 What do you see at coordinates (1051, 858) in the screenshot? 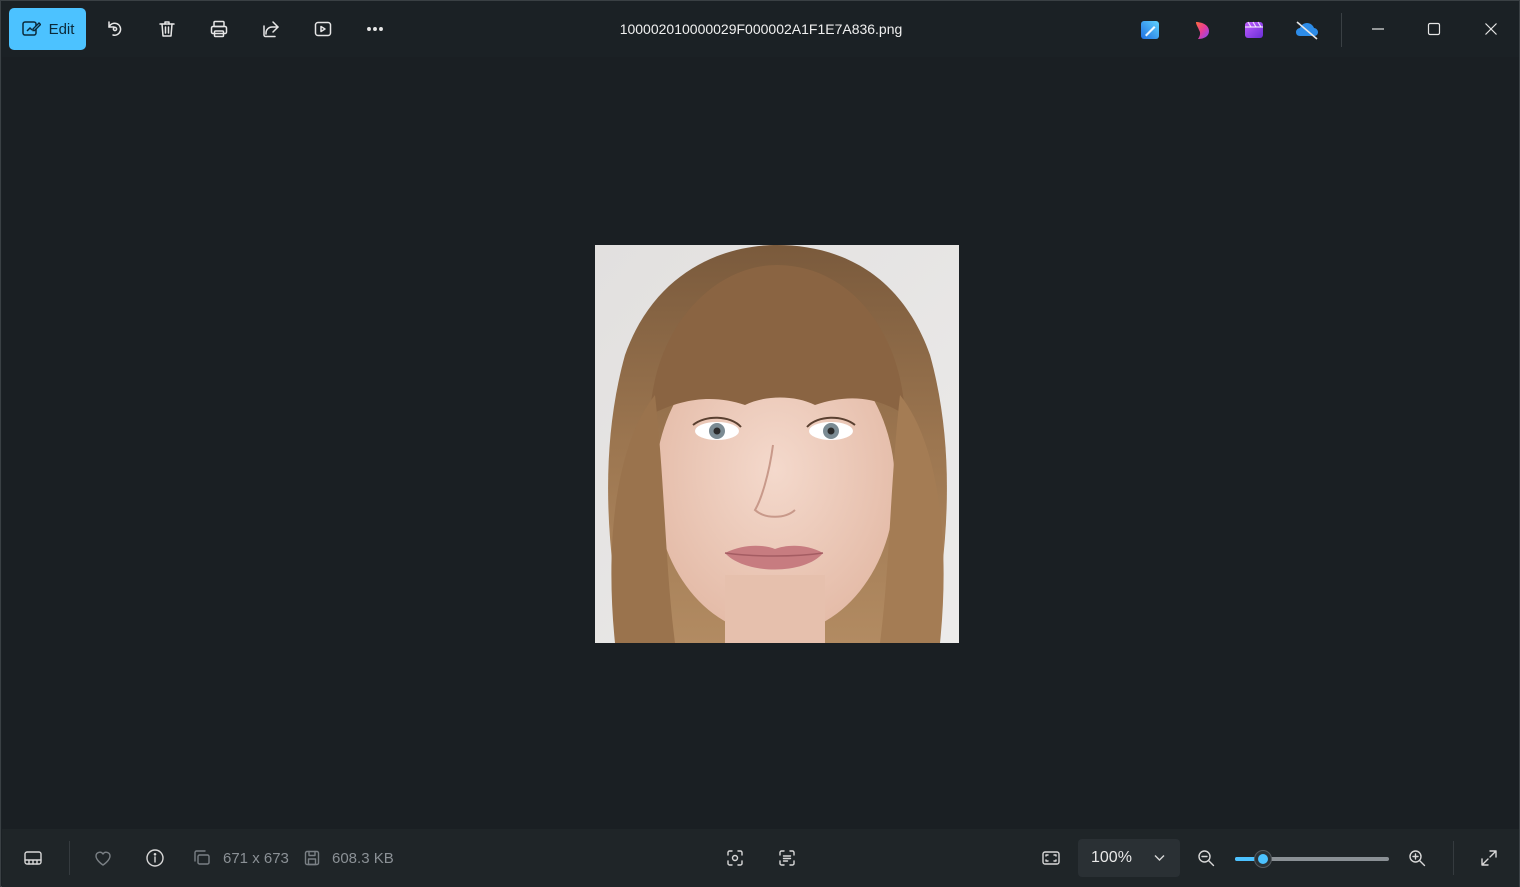
I see `fit-to-window-icon` at bounding box center [1051, 858].